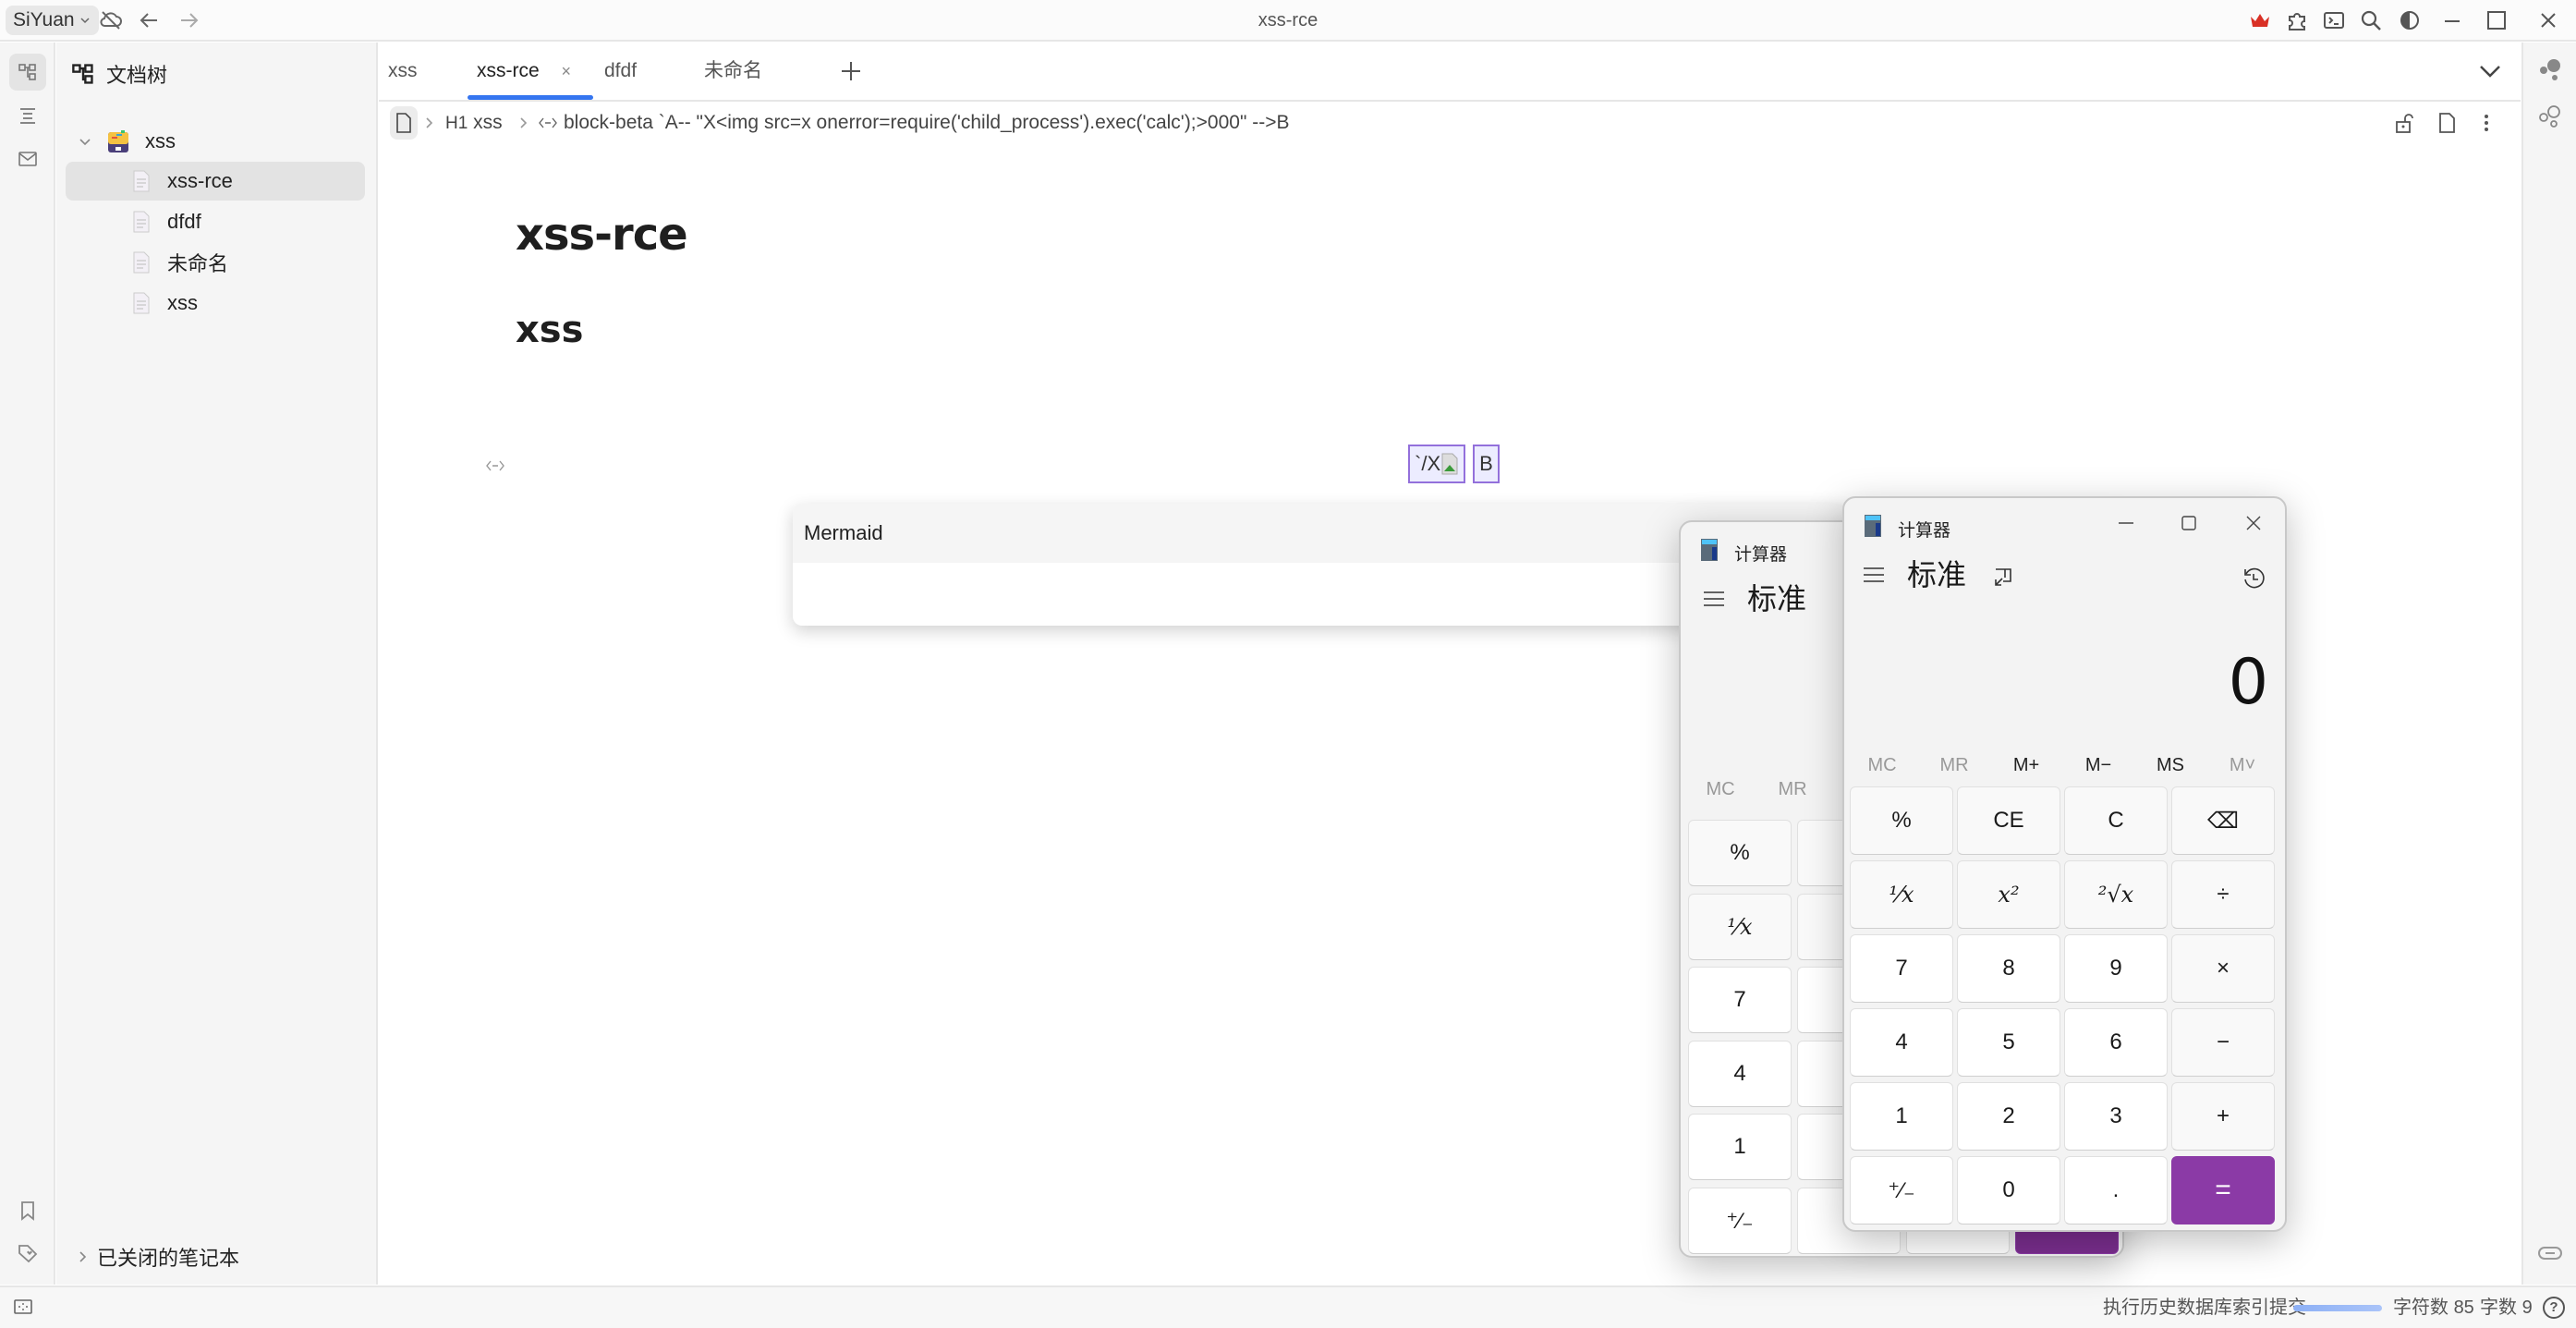  I want to click on file-tree-panel: 文档树 xss xss-rce dfdf 未命名 xss 已关闭的笔记本, so click(217, 664).